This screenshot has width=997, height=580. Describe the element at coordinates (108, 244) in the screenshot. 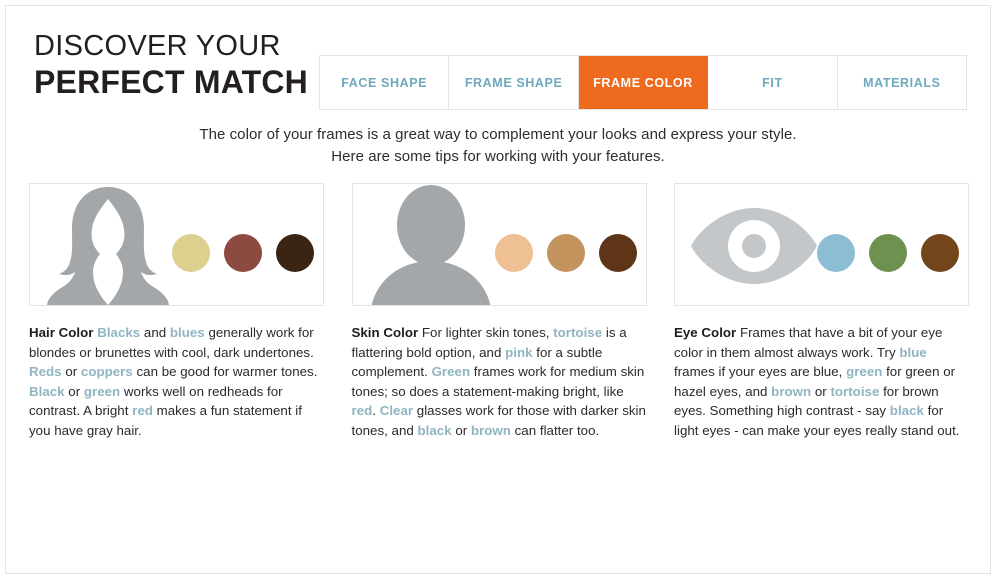

I see `woman-silhouette-icon` at that location.